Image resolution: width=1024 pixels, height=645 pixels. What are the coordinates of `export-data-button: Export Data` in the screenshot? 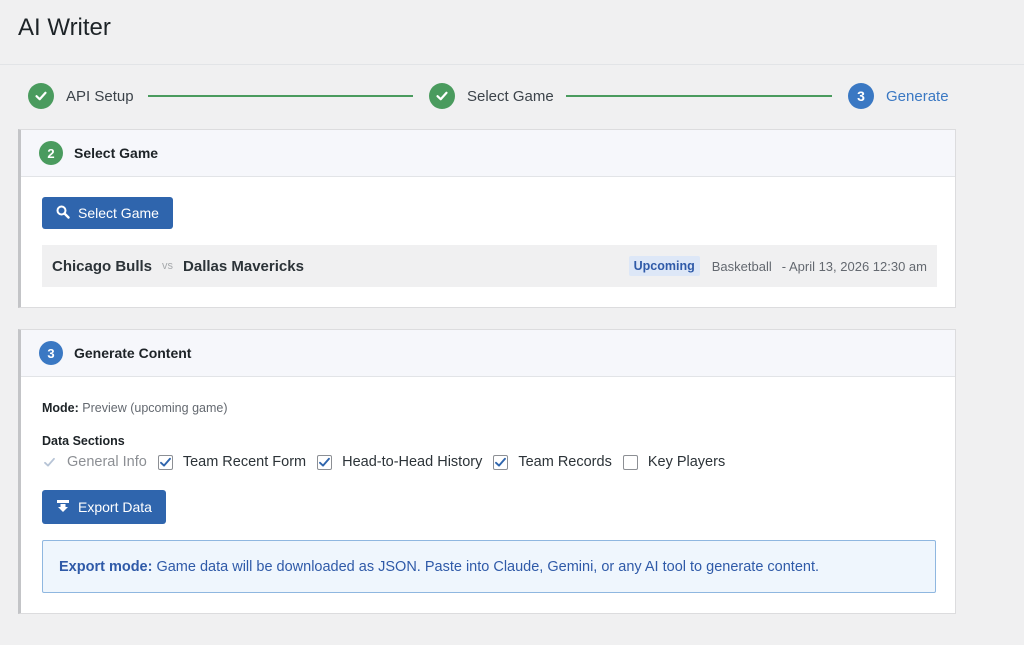 It's located at (104, 507).